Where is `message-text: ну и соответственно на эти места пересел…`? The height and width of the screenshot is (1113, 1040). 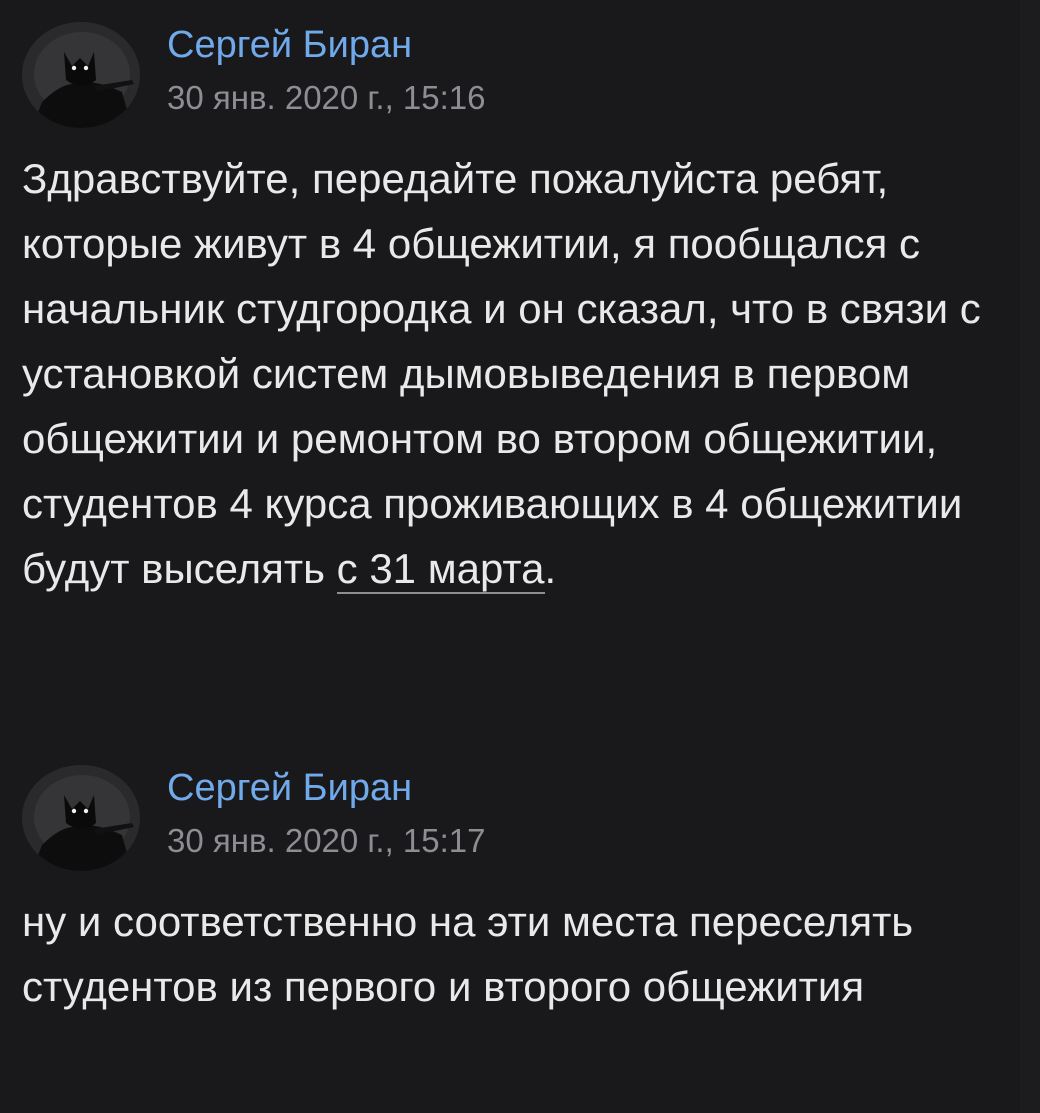 message-text: ну и соответственно на эти места пересел… is located at coordinates (468, 954).